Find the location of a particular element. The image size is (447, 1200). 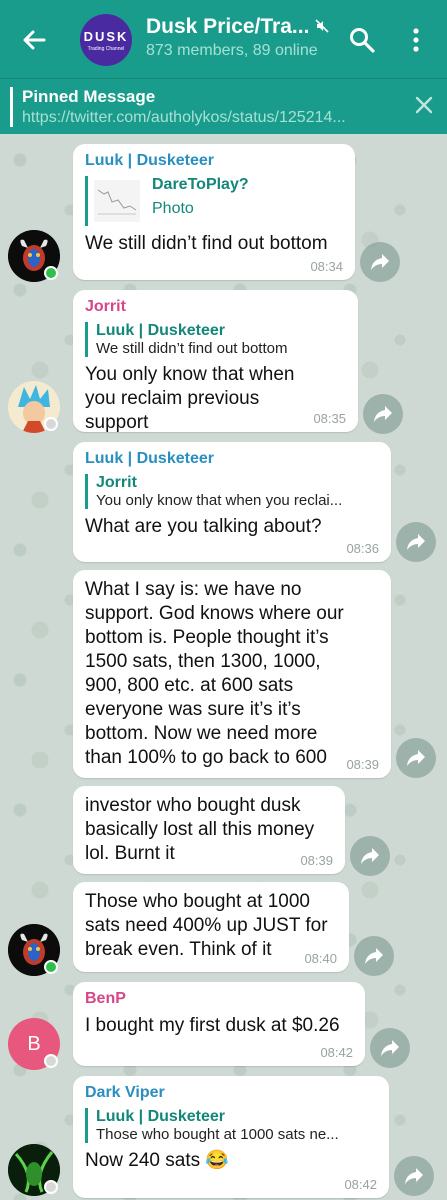

photo-thumbnail is located at coordinates (117, 201).